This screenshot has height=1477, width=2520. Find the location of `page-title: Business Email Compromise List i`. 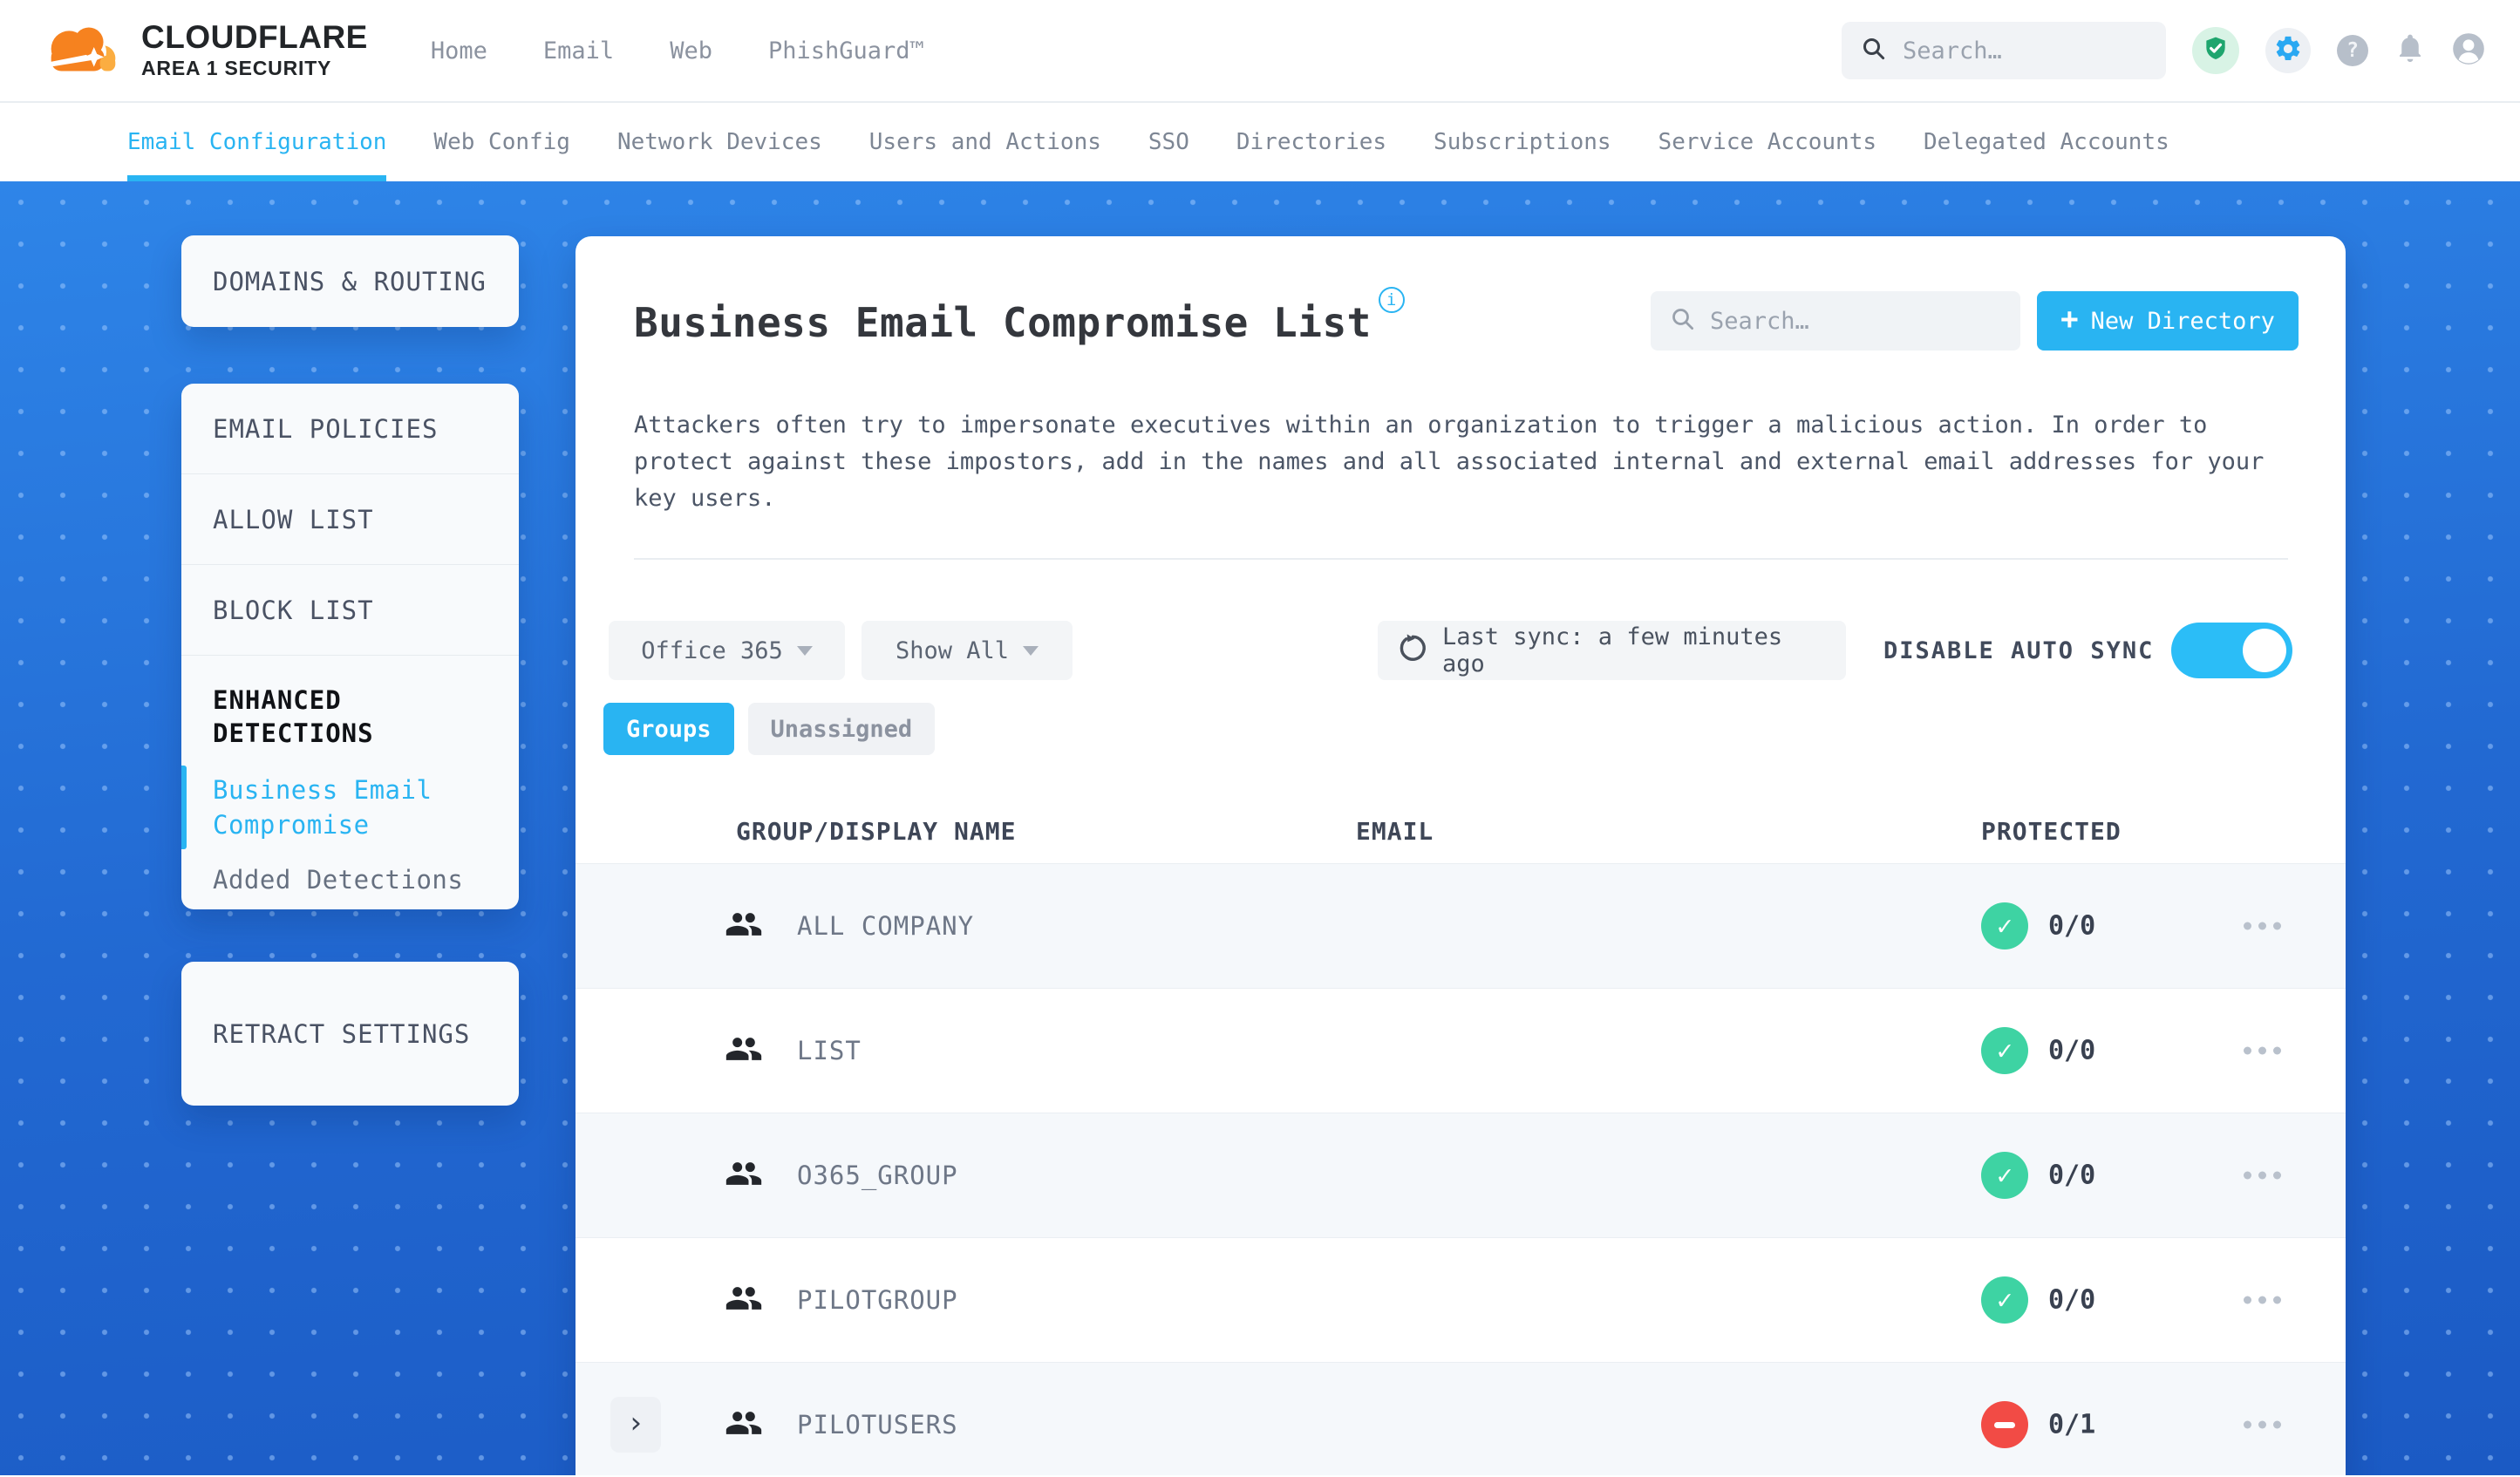

page-title: Business Email Compromise List i is located at coordinates (1019, 316).